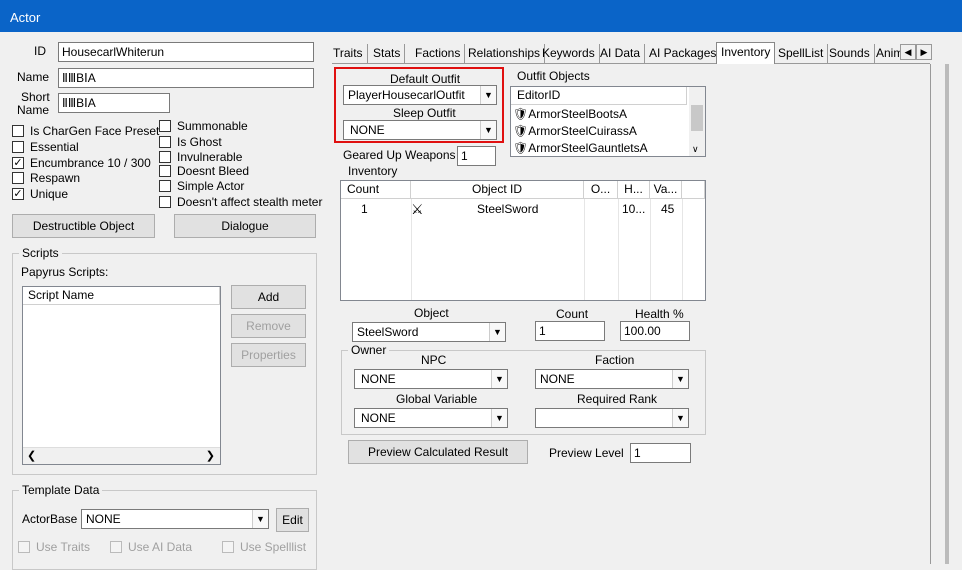 The width and height of the screenshot is (962, 570). Describe the element at coordinates (388, 332) in the screenshot. I see `object-value: SteelSword` at that location.